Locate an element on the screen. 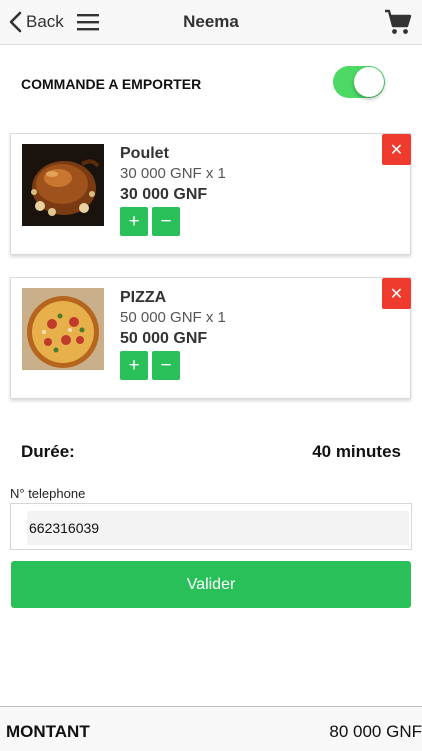  item-unit-price: 50 000 GNF x 1 is located at coordinates (173, 317).